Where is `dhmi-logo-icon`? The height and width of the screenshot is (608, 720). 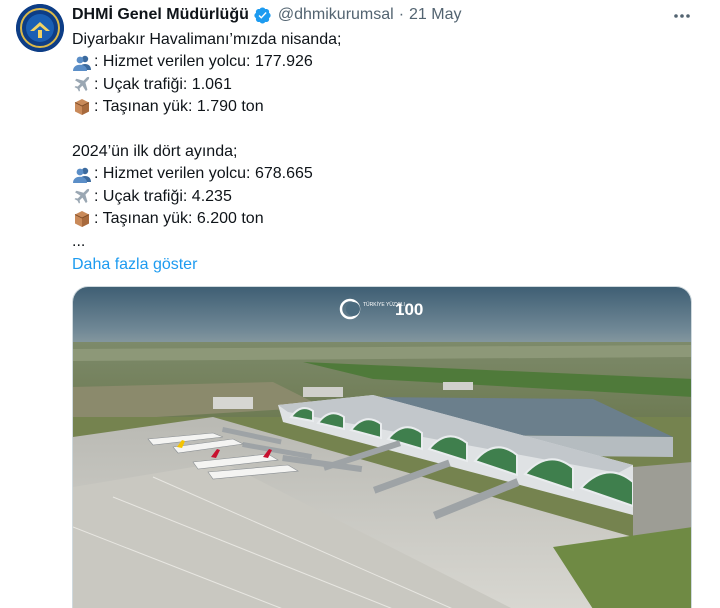
dhmi-logo-icon is located at coordinates (40, 28).